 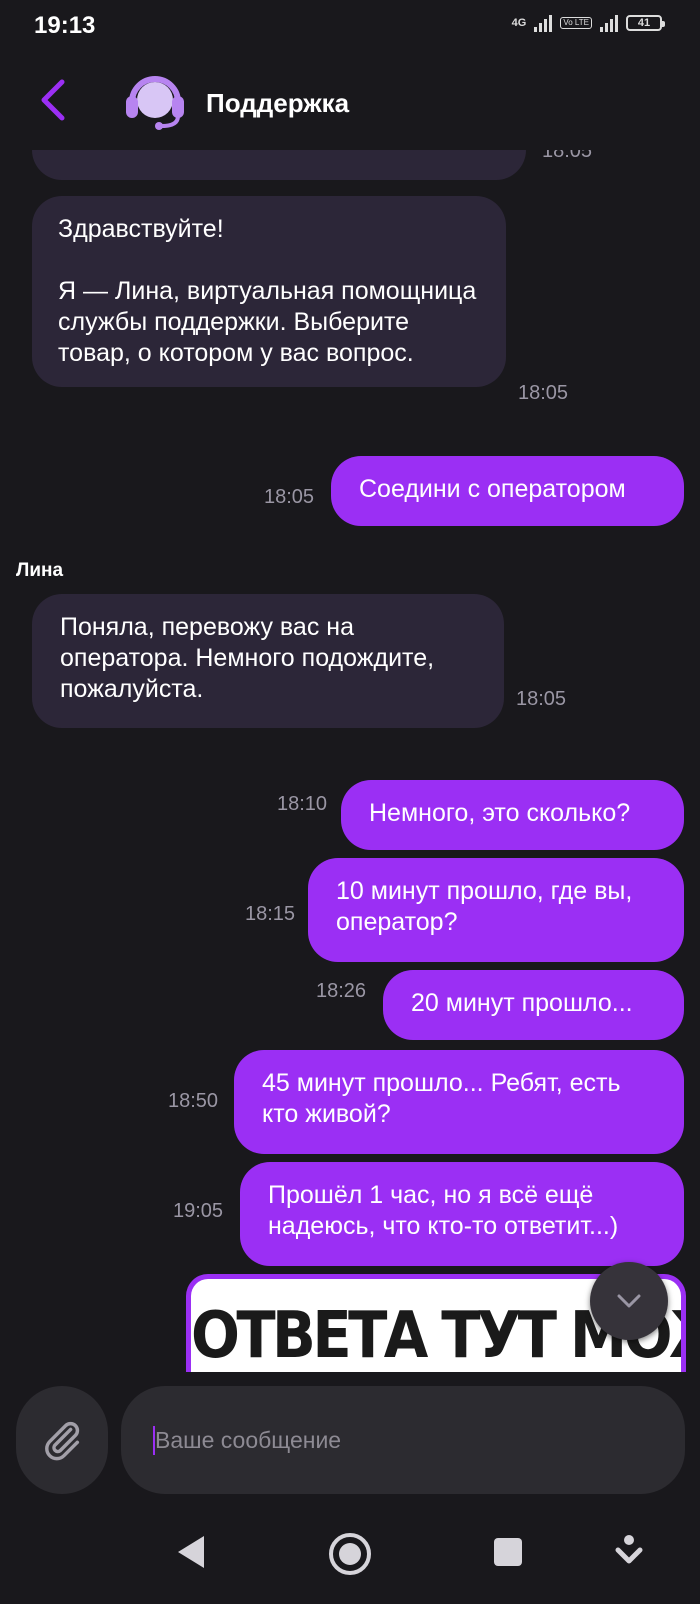 I want to click on message-bubble-outgoing: 10 минут прошло, где вы, оператор?, so click(x=496, y=910).